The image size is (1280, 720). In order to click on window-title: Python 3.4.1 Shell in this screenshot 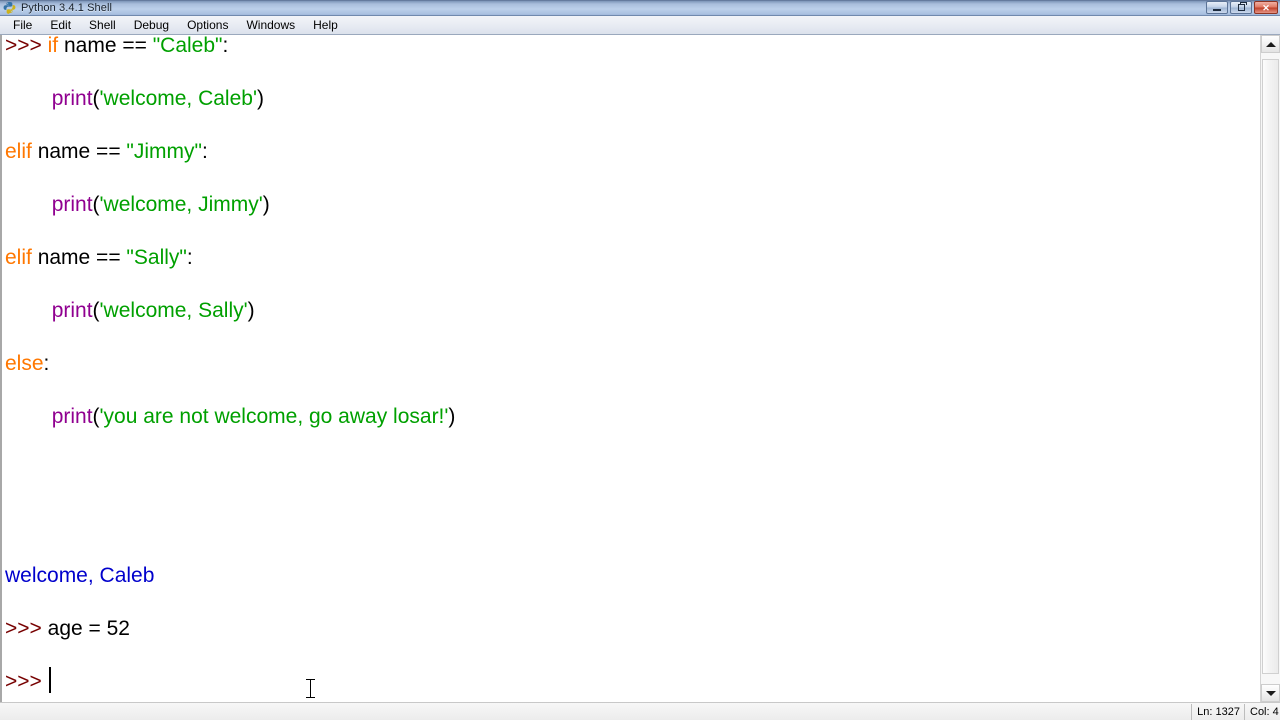, I will do `click(67, 7)`.